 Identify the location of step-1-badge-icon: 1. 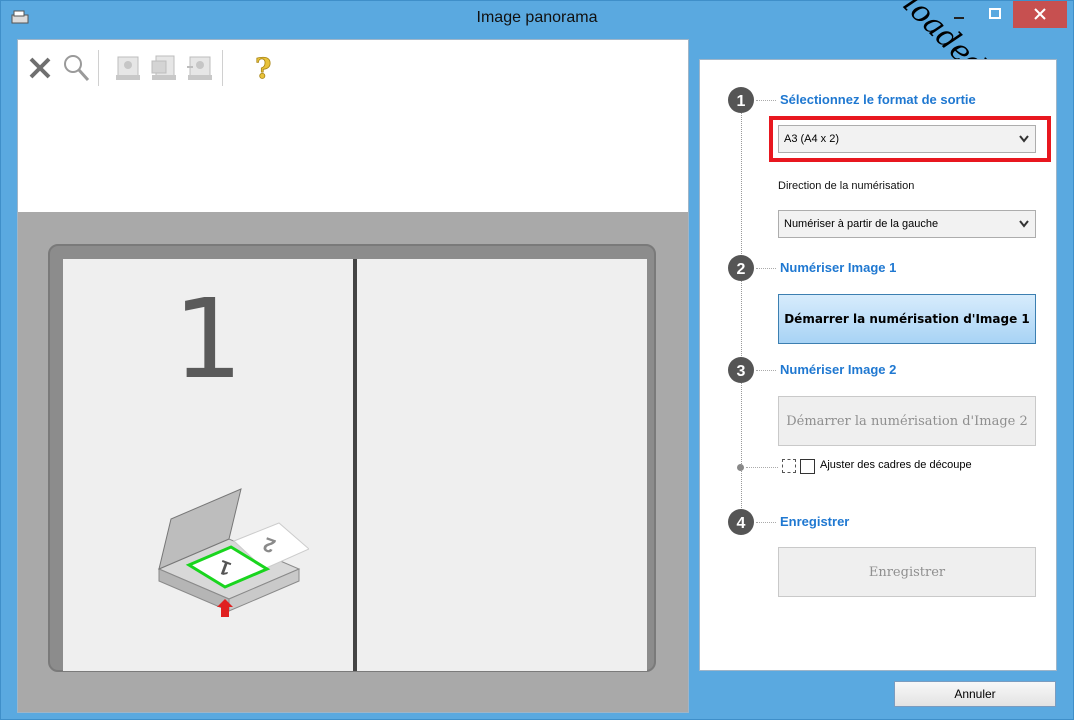
(741, 100).